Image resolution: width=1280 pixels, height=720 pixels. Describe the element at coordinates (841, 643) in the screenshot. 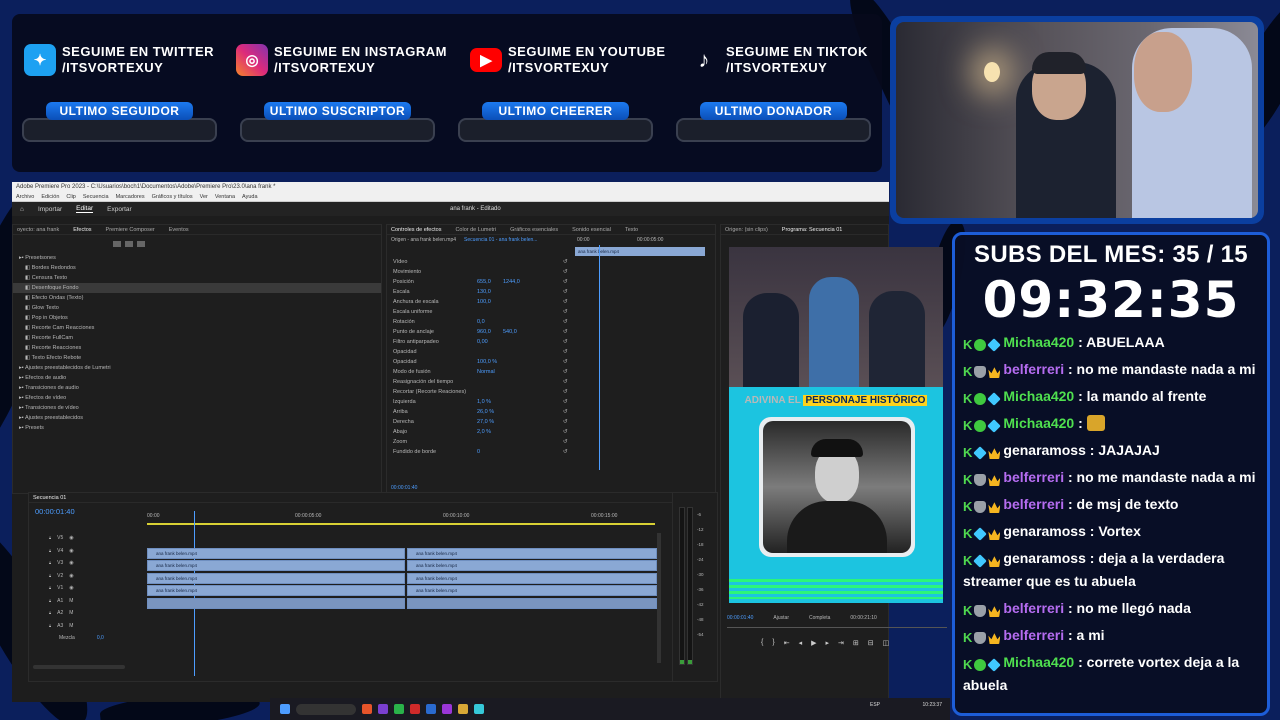

I see `go-to-out-icon: ⇥` at that location.